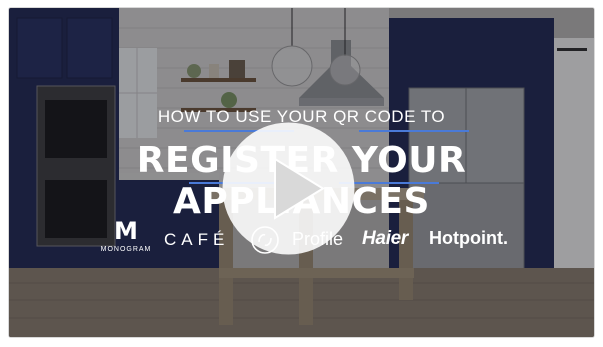  What do you see at coordinates (414, 131) in the screenshot?
I see `accent-rule` at bounding box center [414, 131].